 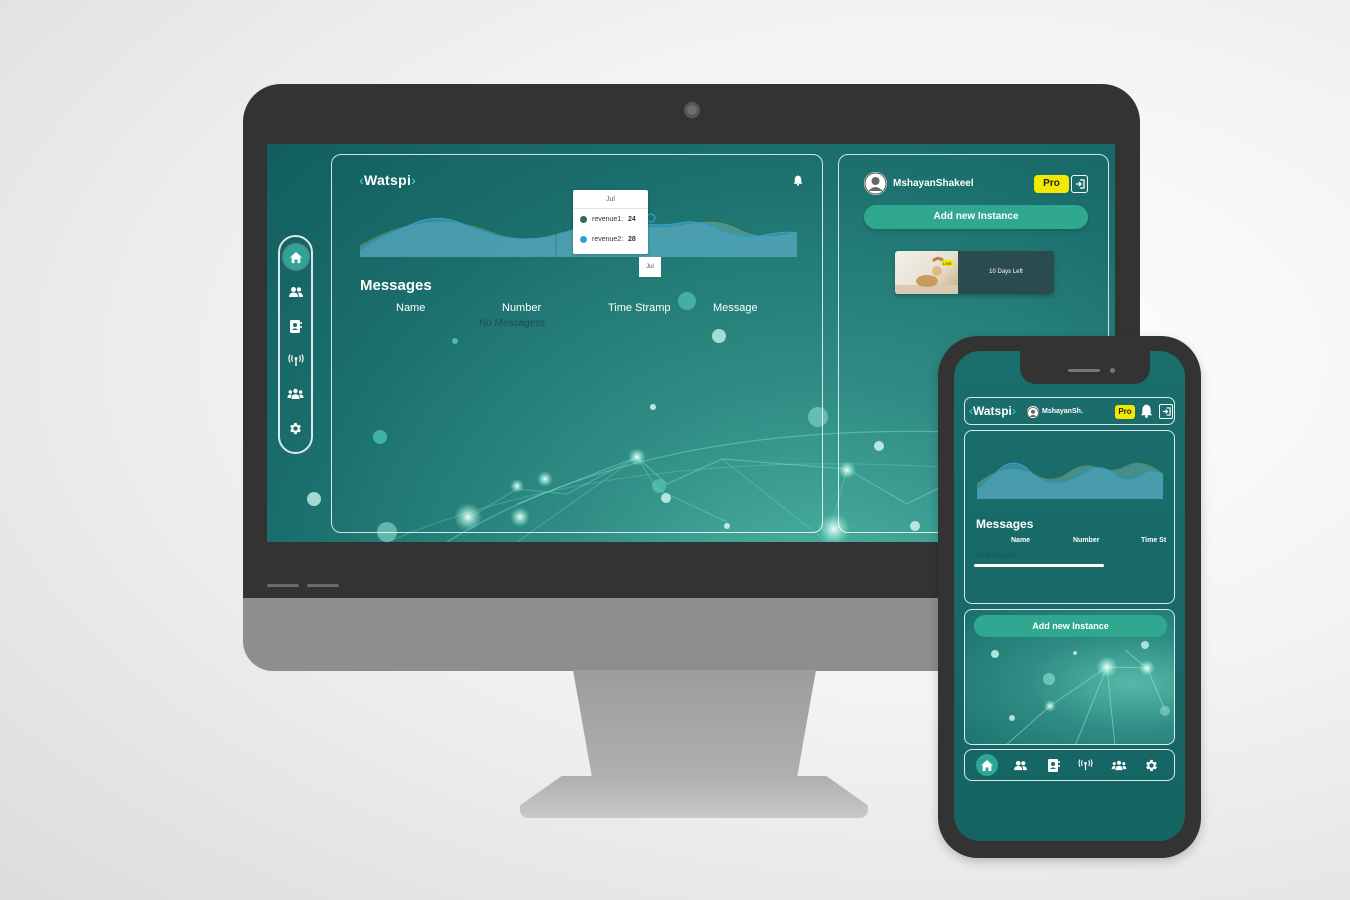 I want to click on mobile-instance-card: Add new Instance, so click(x=1069, y=677).